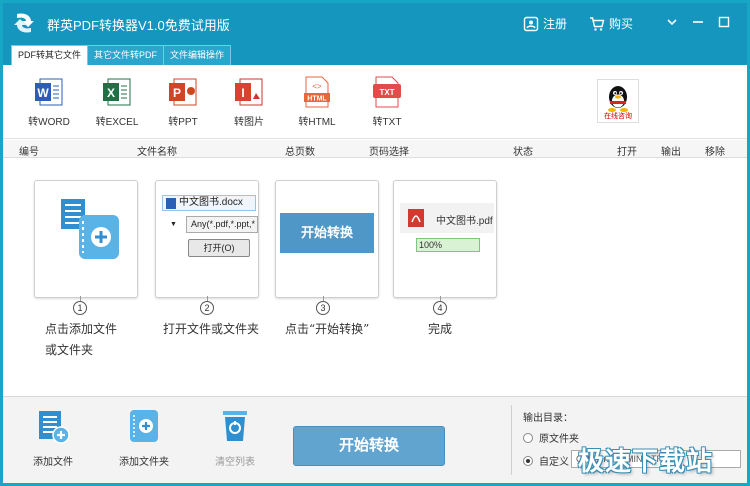 This screenshot has height=486, width=750. What do you see at coordinates (207, 305) in the screenshot?
I see `step-2-number: 2` at bounding box center [207, 305].